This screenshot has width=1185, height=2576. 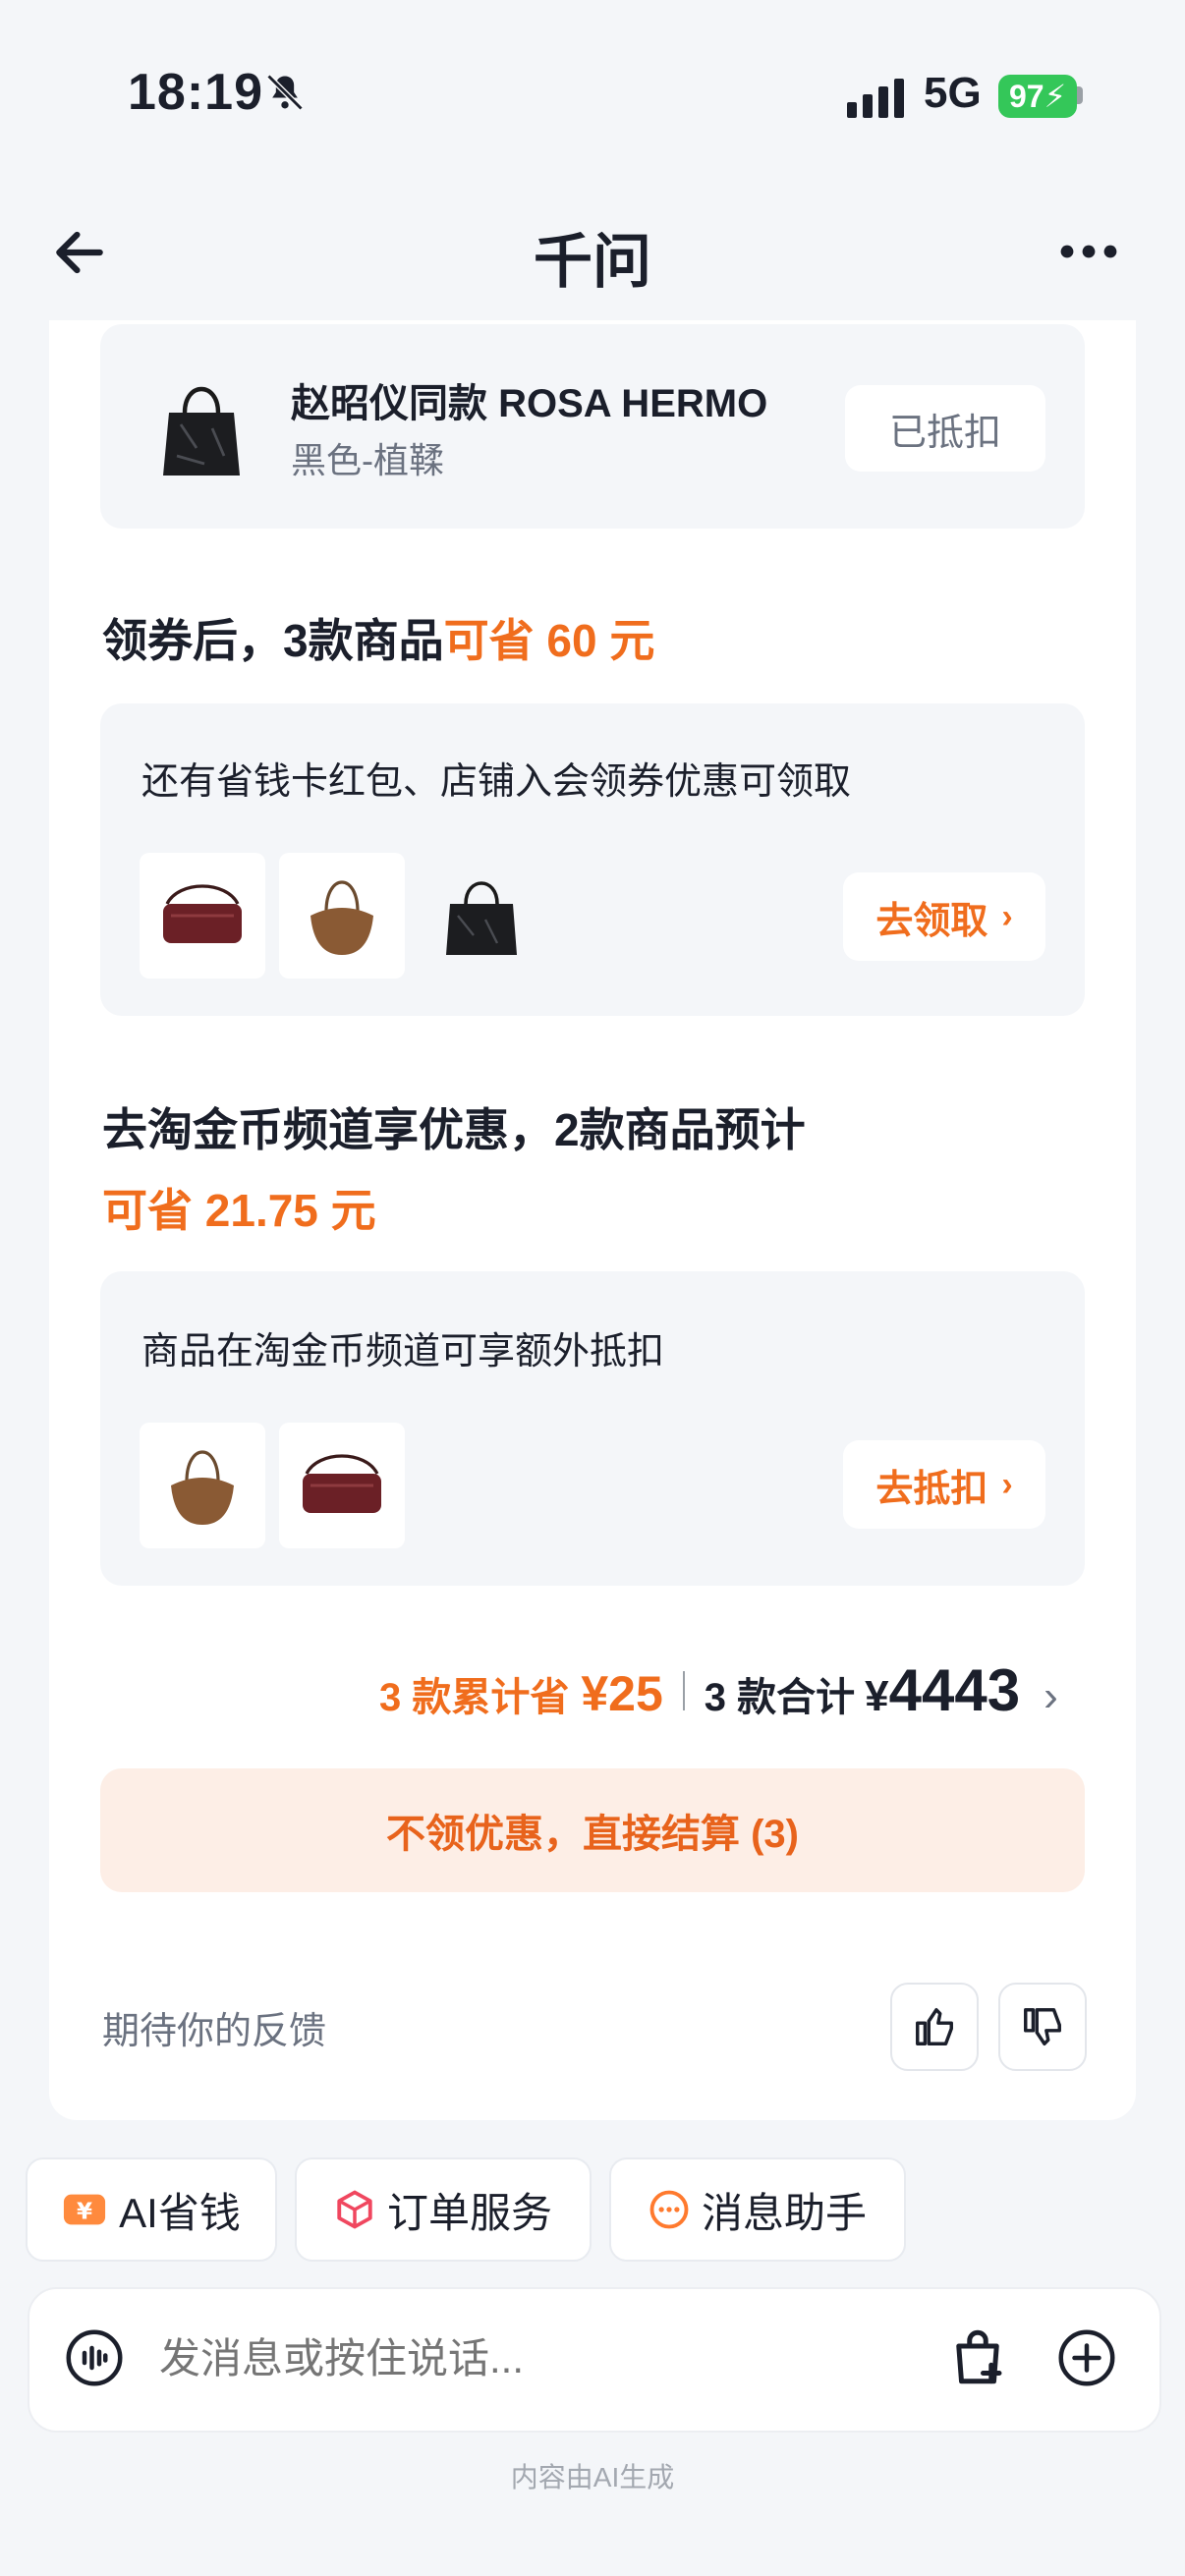 What do you see at coordinates (592, 2477) in the screenshot?
I see `ai-disclaimer: 内容由AI生成` at bounding box center [592, 2477].